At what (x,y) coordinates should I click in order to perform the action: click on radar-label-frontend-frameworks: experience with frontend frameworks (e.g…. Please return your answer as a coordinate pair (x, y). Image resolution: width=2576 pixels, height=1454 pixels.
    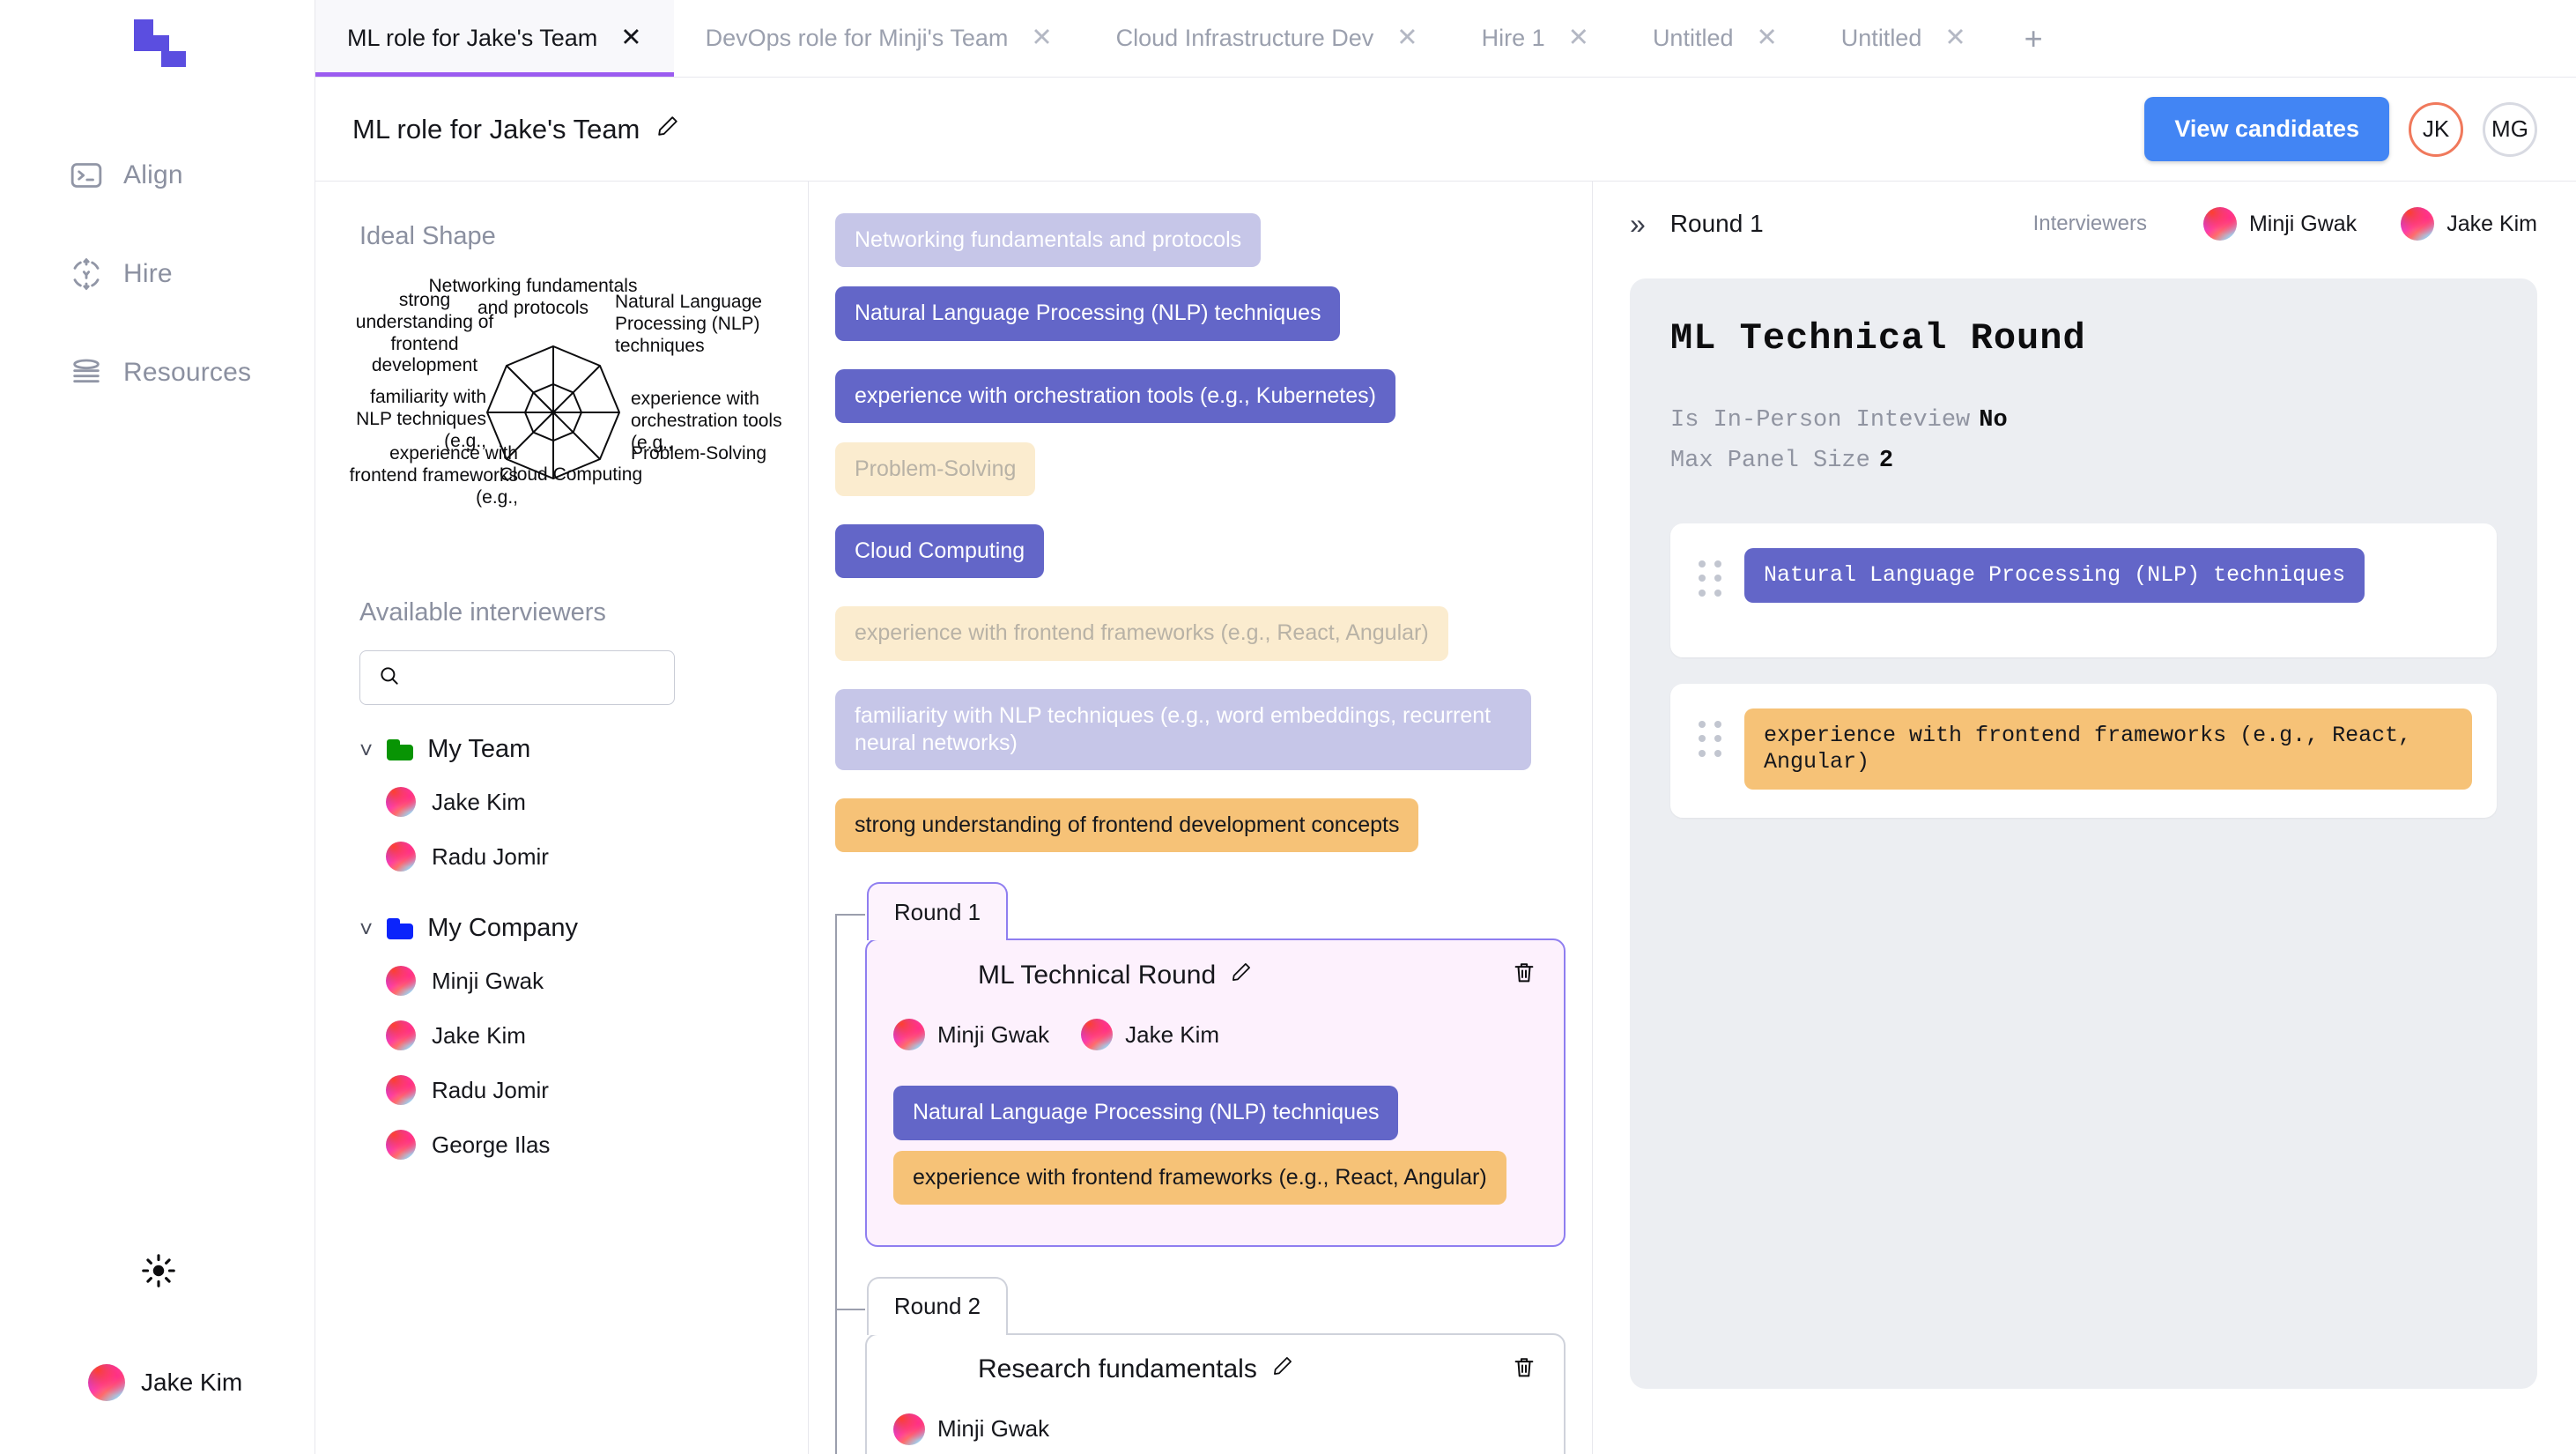
    Looking at the image, I should click on (434, 476).